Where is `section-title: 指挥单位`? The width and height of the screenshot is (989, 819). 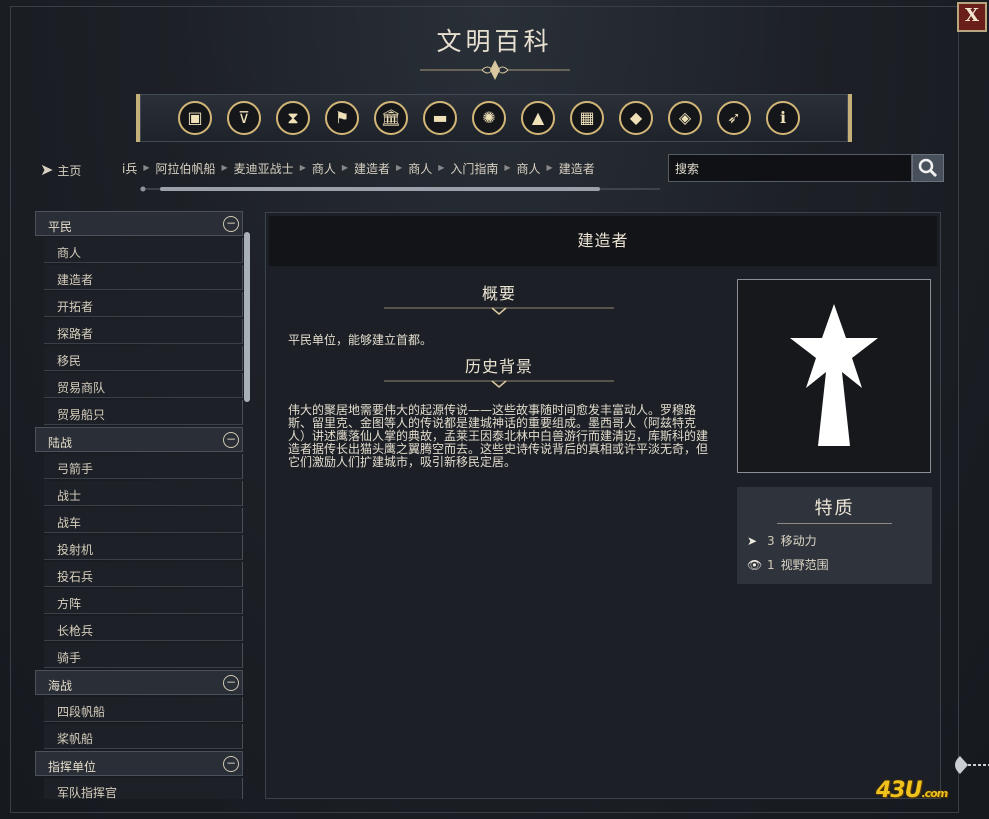 section-title: 指挥单位 is located at coordinates (72, 767).